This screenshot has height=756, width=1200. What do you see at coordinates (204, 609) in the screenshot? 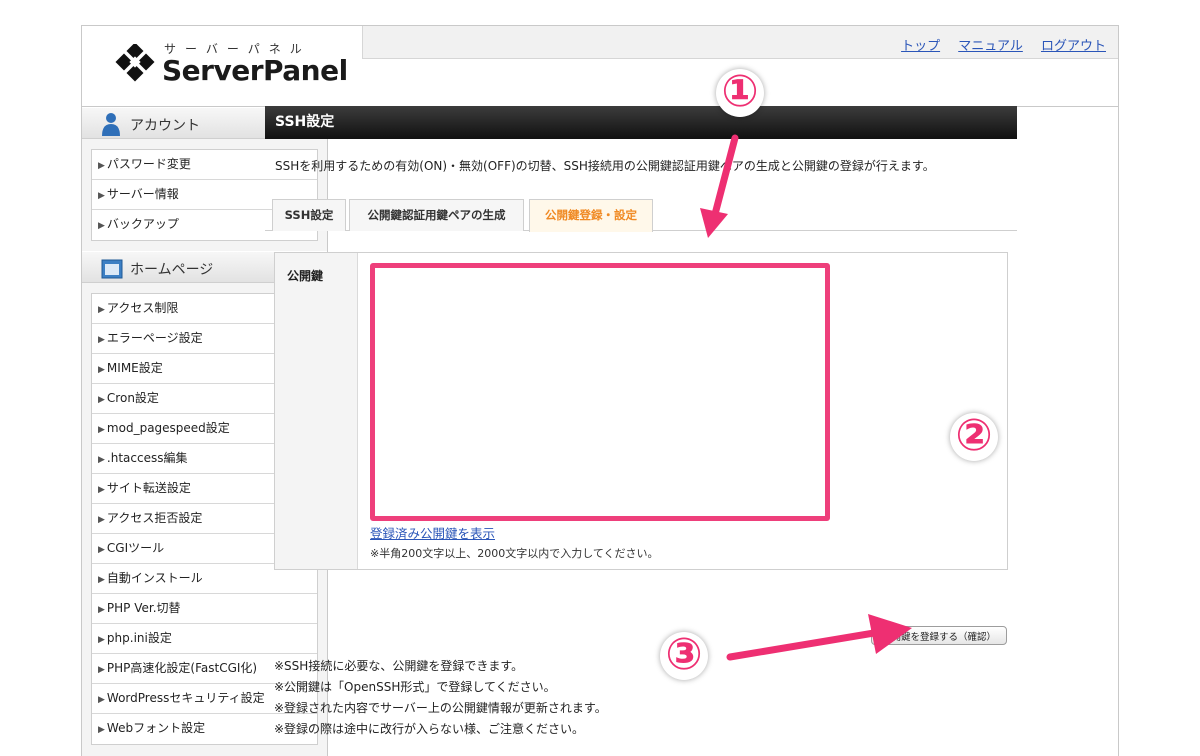
I see `sidebar-item-php-version: ▶ PHP Ver.切替` at bounding box center [204, 609].